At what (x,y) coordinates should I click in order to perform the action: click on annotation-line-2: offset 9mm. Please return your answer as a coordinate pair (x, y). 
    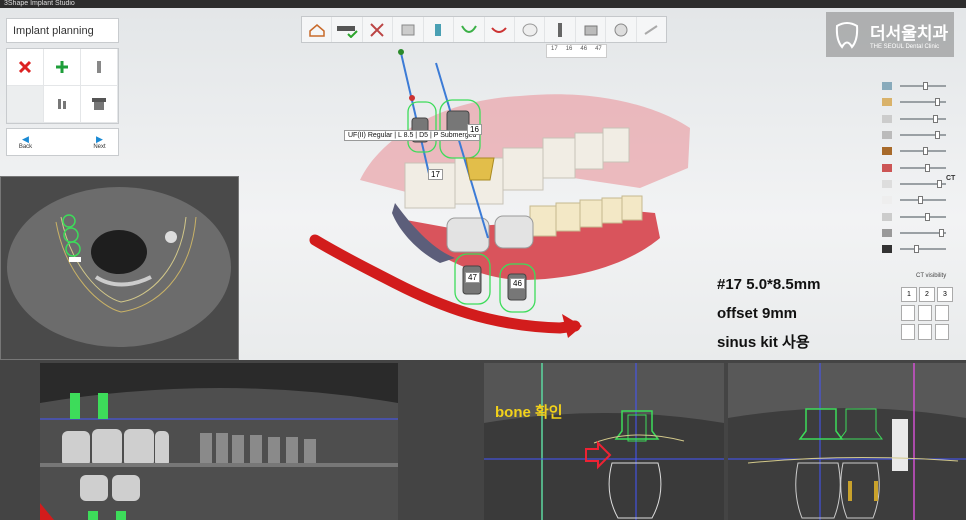
    Looking at the image, I should click on (757, 313).